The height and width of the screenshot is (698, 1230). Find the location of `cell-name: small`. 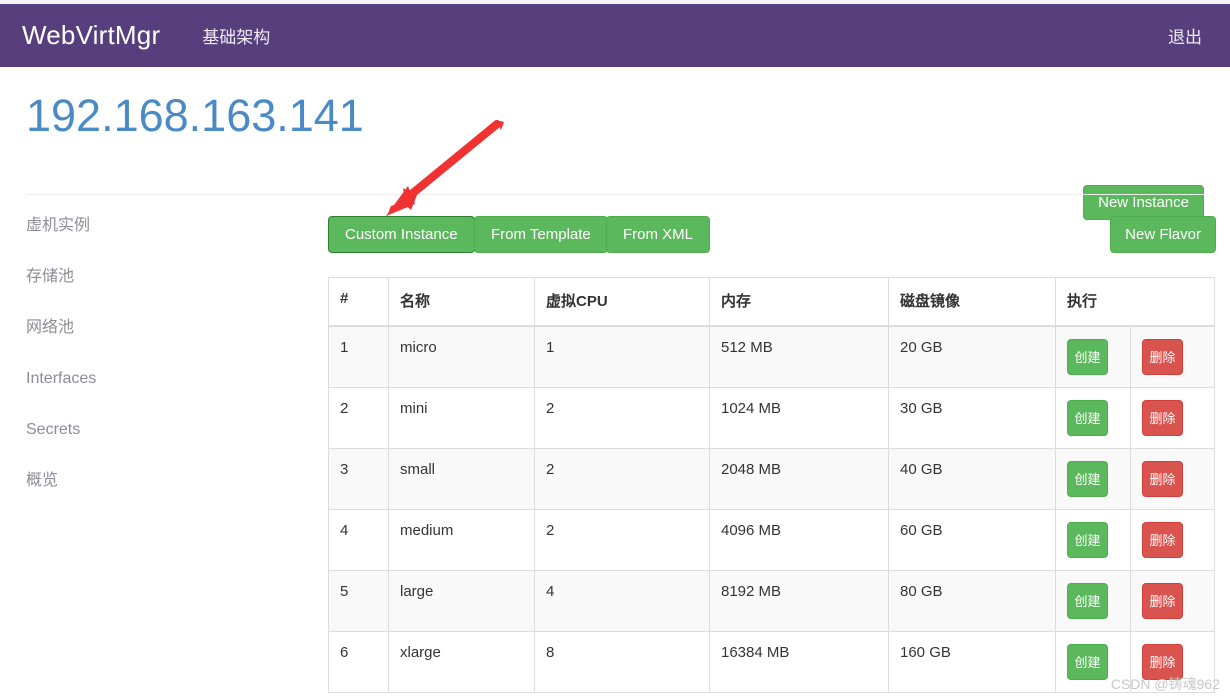

cell-name: small is located at coordinates (461, 478).